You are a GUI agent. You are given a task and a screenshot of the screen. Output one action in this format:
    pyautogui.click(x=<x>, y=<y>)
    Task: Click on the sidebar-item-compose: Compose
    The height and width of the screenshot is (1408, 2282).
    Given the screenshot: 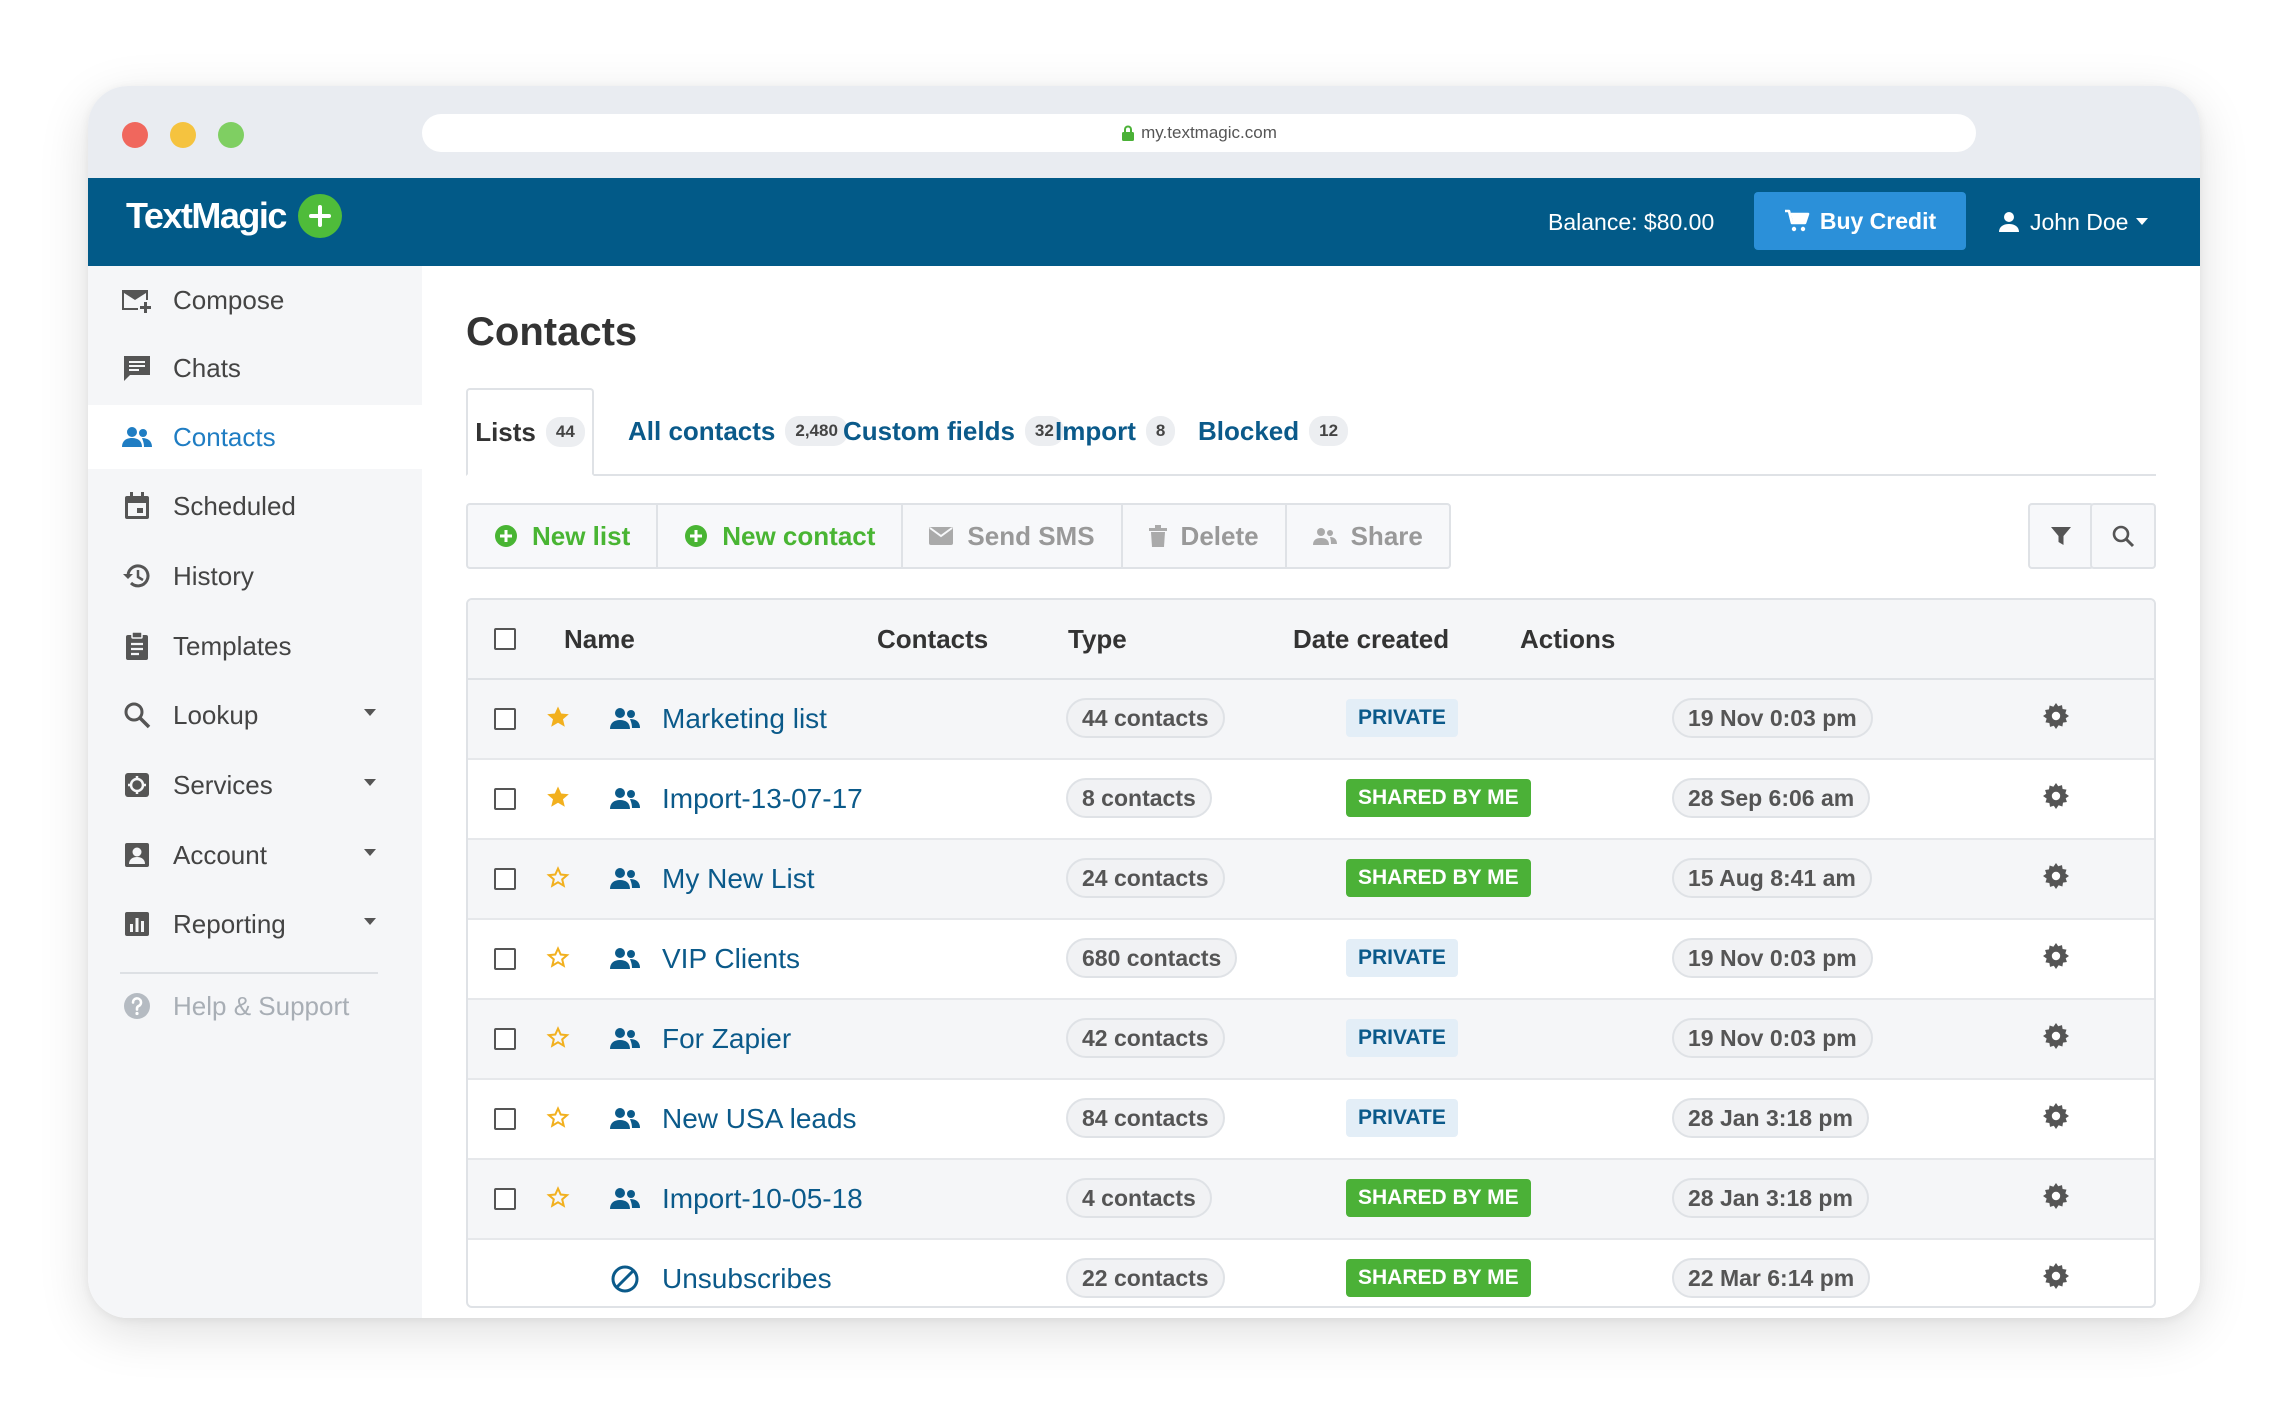 What is the action you would take?
    pyautogui.click(x=255, y=300)
    